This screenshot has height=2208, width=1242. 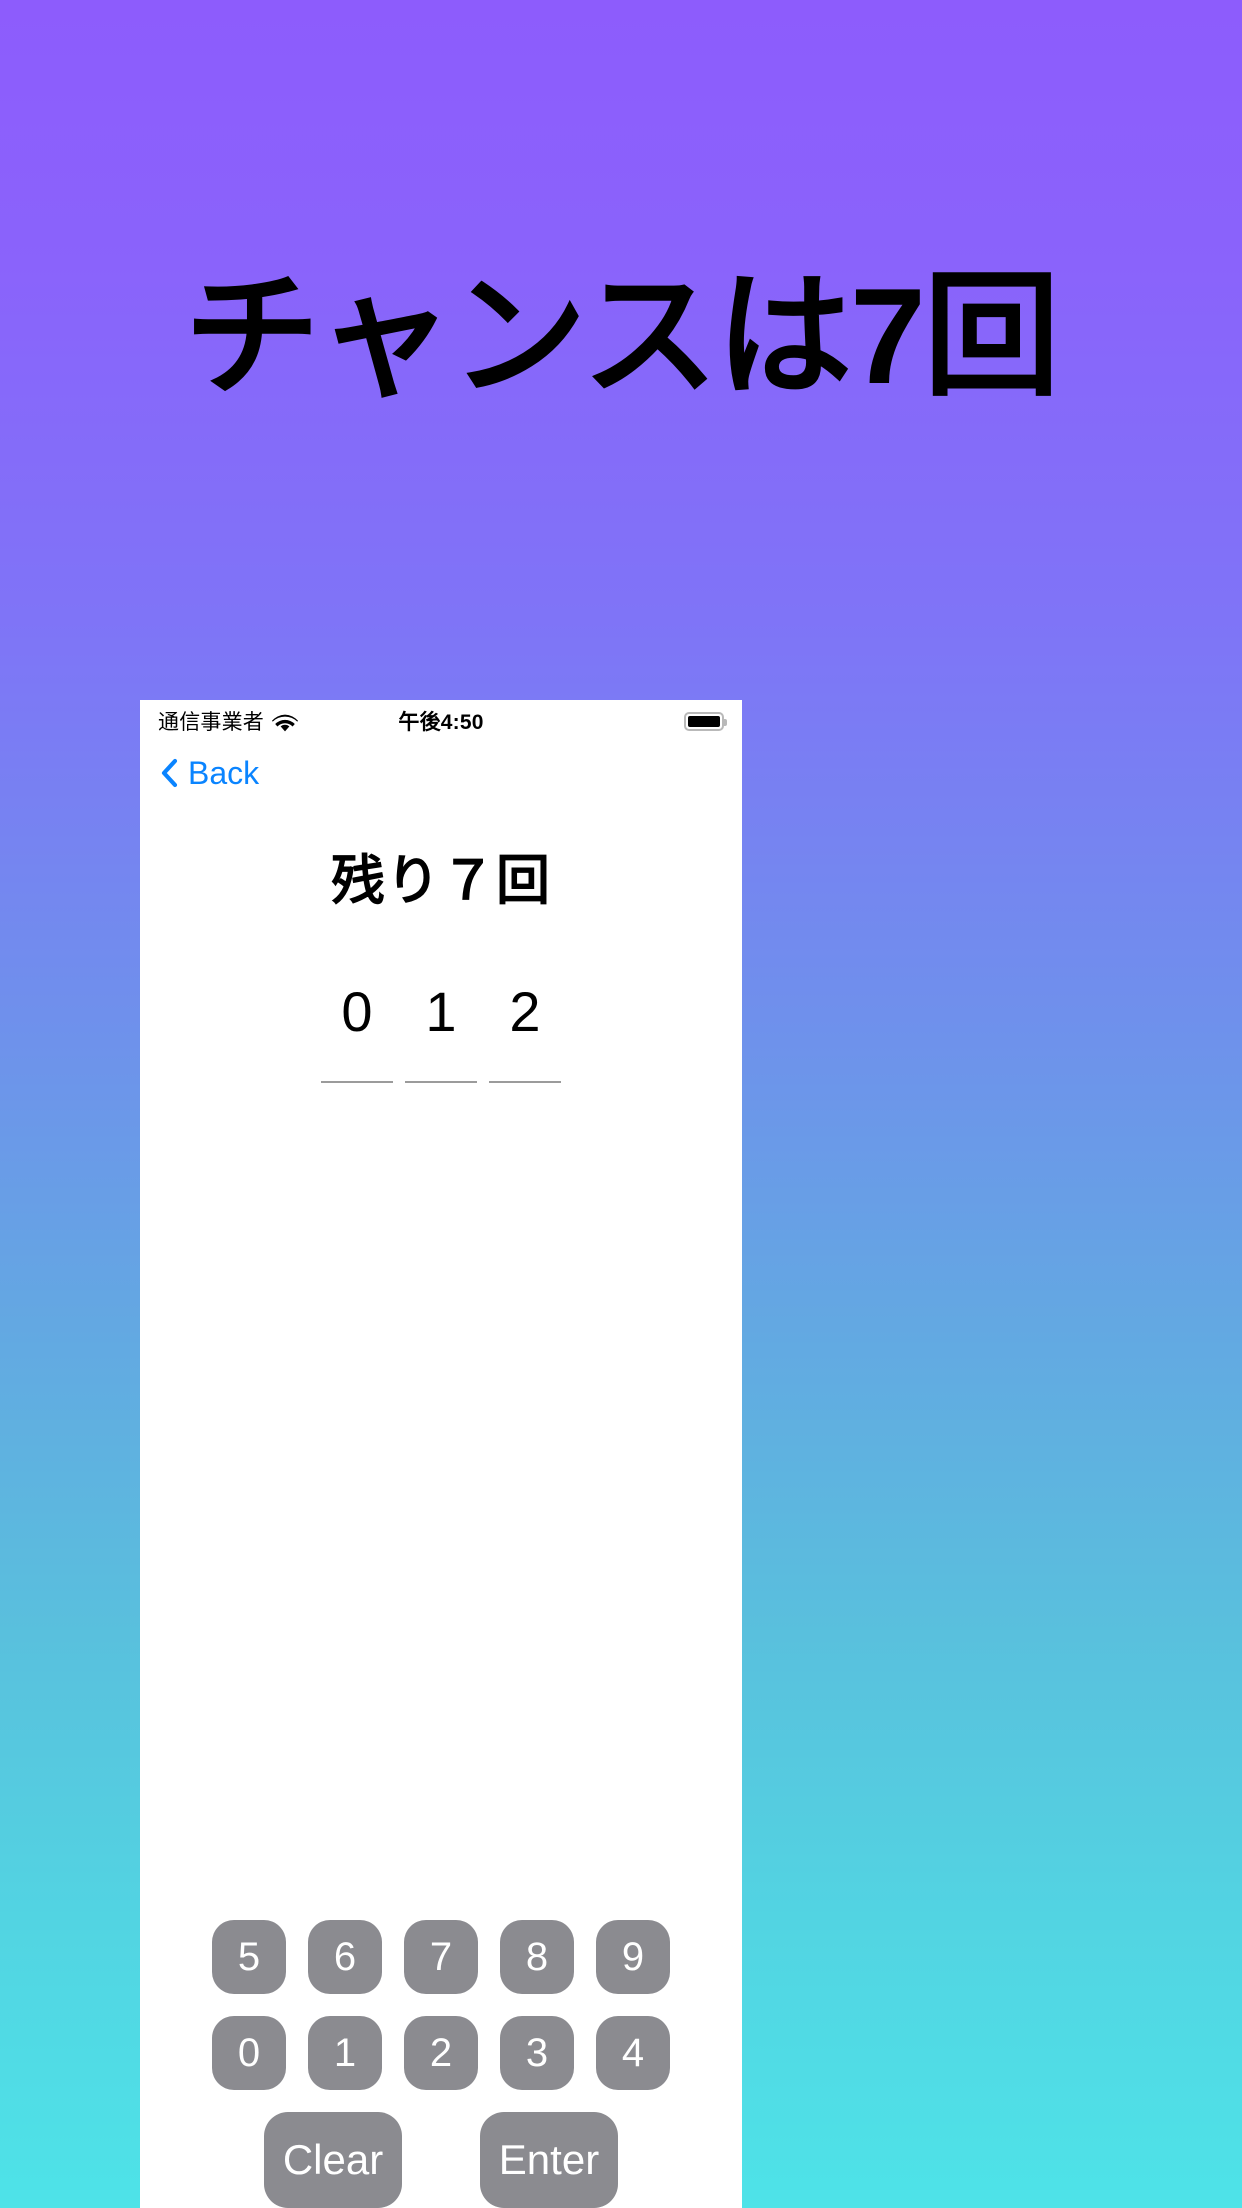 I want to click on guess-digit-slot: 1, so click(x=441, y=1030).